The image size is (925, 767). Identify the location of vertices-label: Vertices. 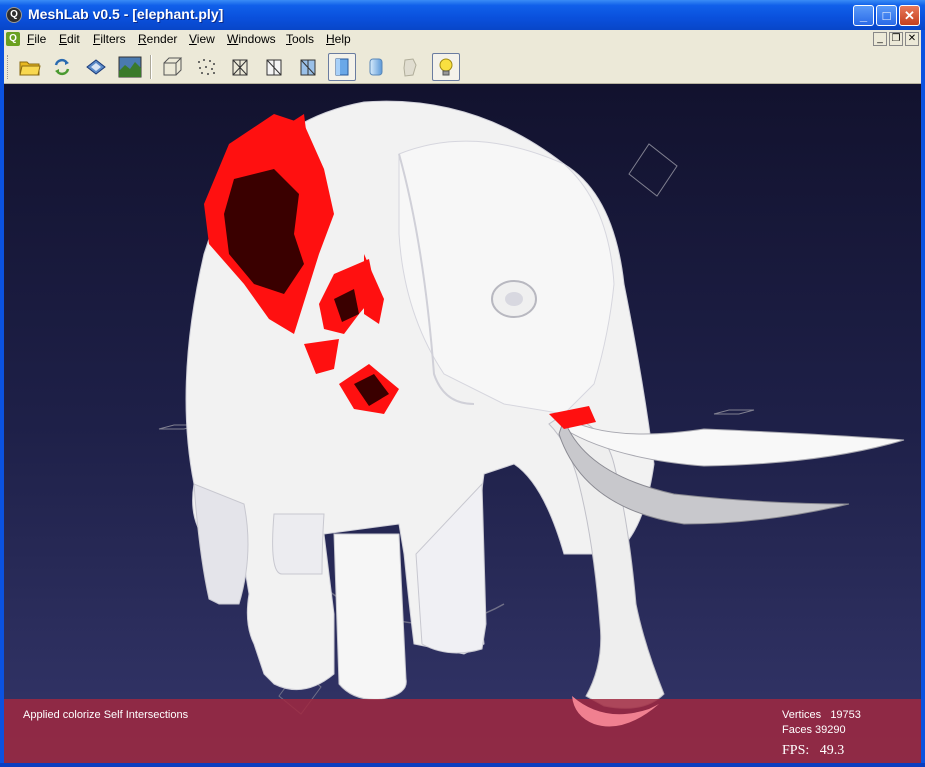
(802, 715).